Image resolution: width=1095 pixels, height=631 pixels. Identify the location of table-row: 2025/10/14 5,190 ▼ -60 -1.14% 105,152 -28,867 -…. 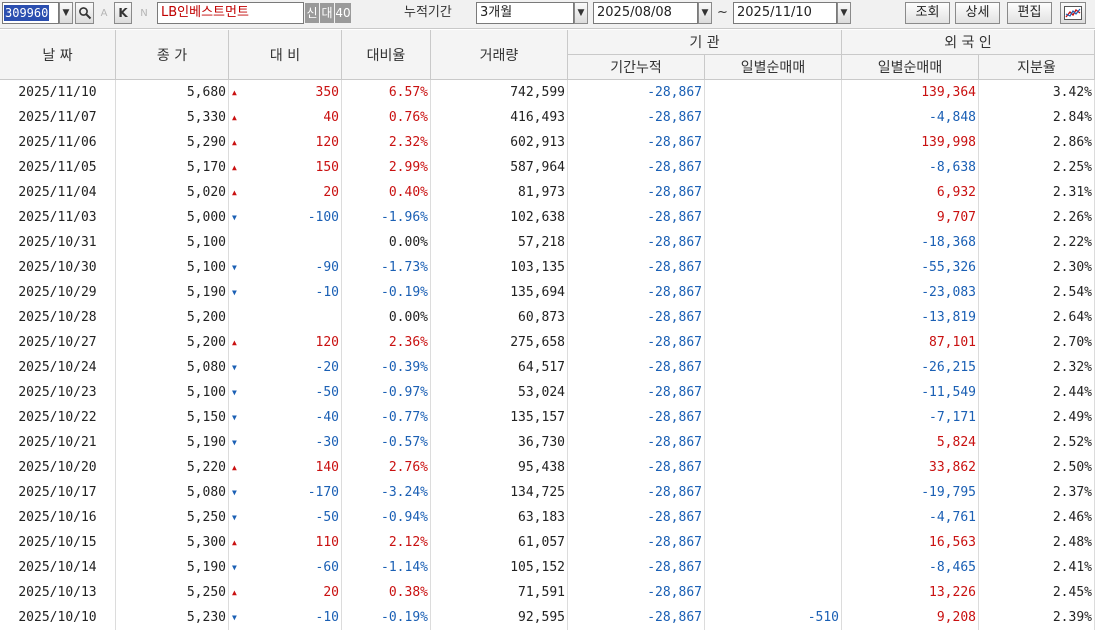
(547, 567).